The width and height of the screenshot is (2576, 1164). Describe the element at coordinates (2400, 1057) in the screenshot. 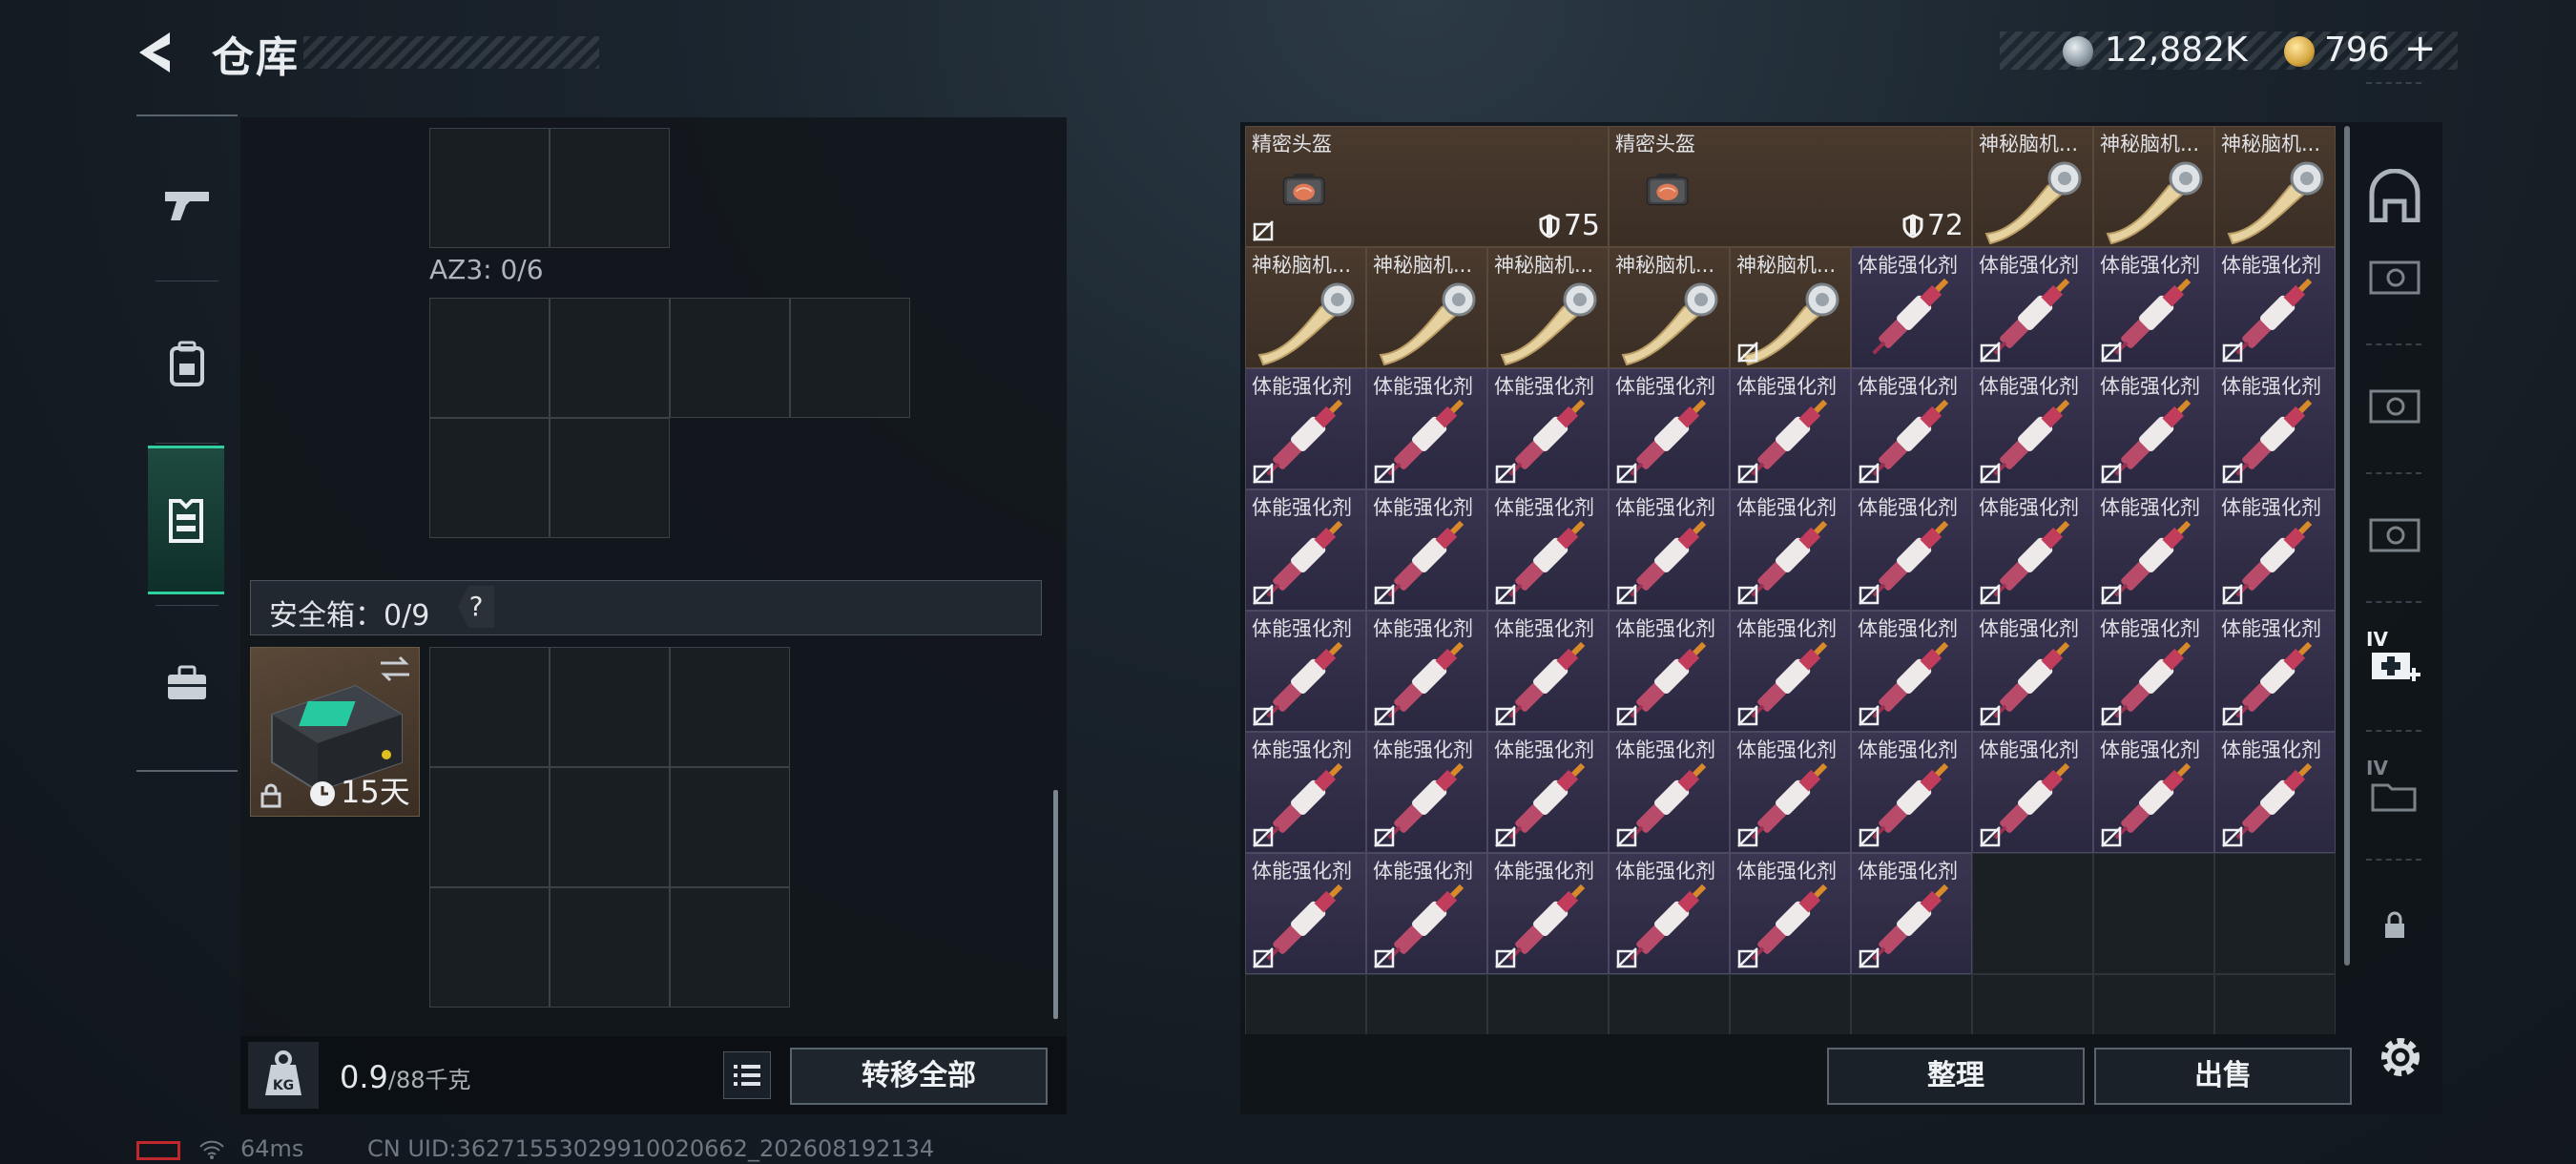

I see `settings-gear-icon` at that location.